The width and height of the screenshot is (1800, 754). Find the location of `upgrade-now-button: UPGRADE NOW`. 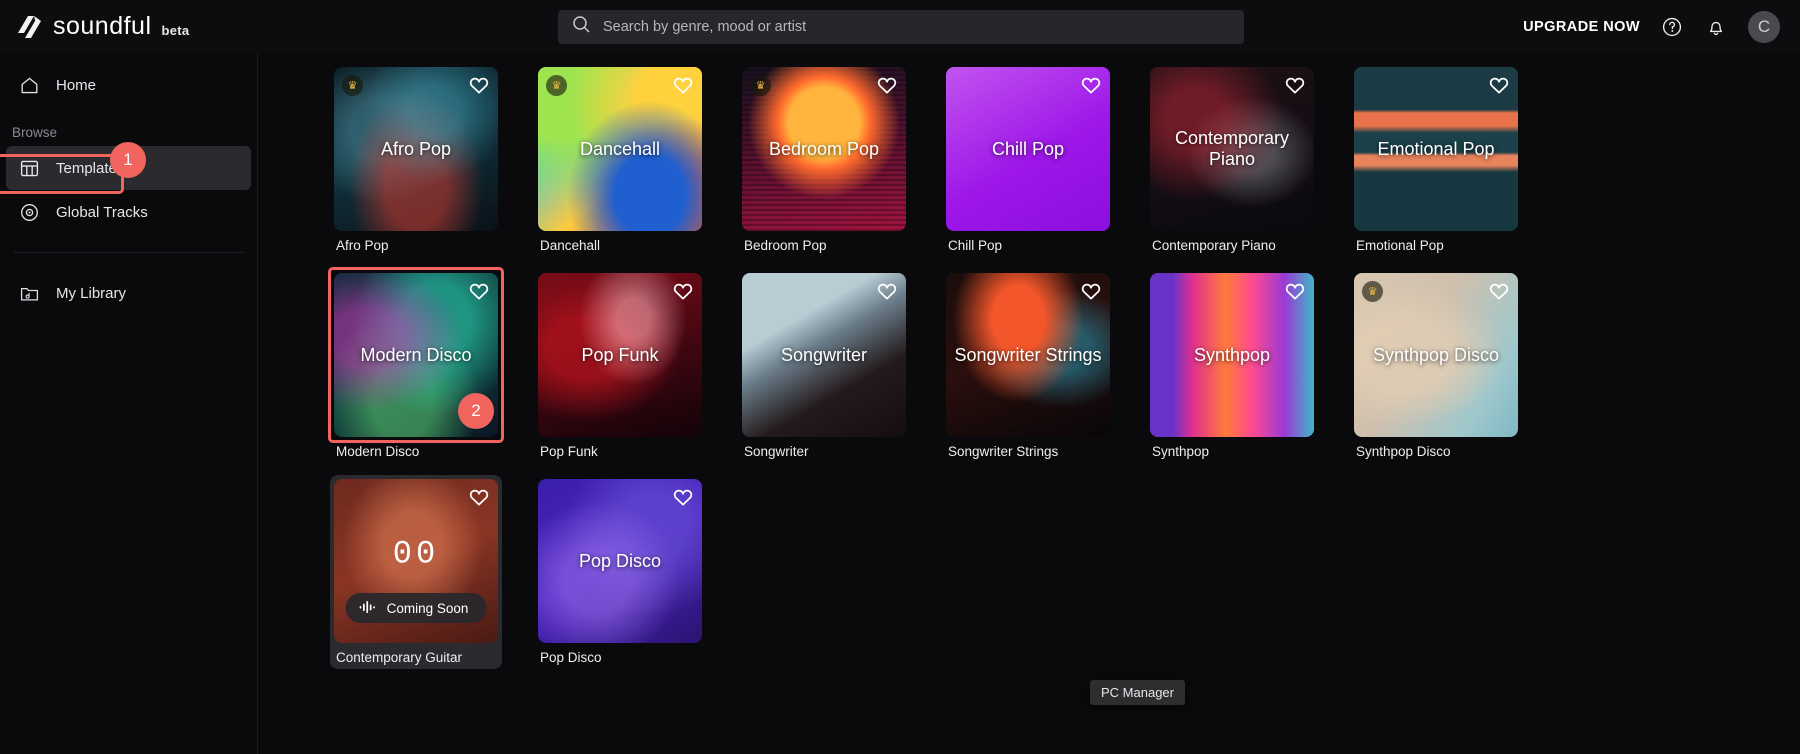

upgrade-now-button: UPGRADE NOW is located at coordinates (1581, 27).